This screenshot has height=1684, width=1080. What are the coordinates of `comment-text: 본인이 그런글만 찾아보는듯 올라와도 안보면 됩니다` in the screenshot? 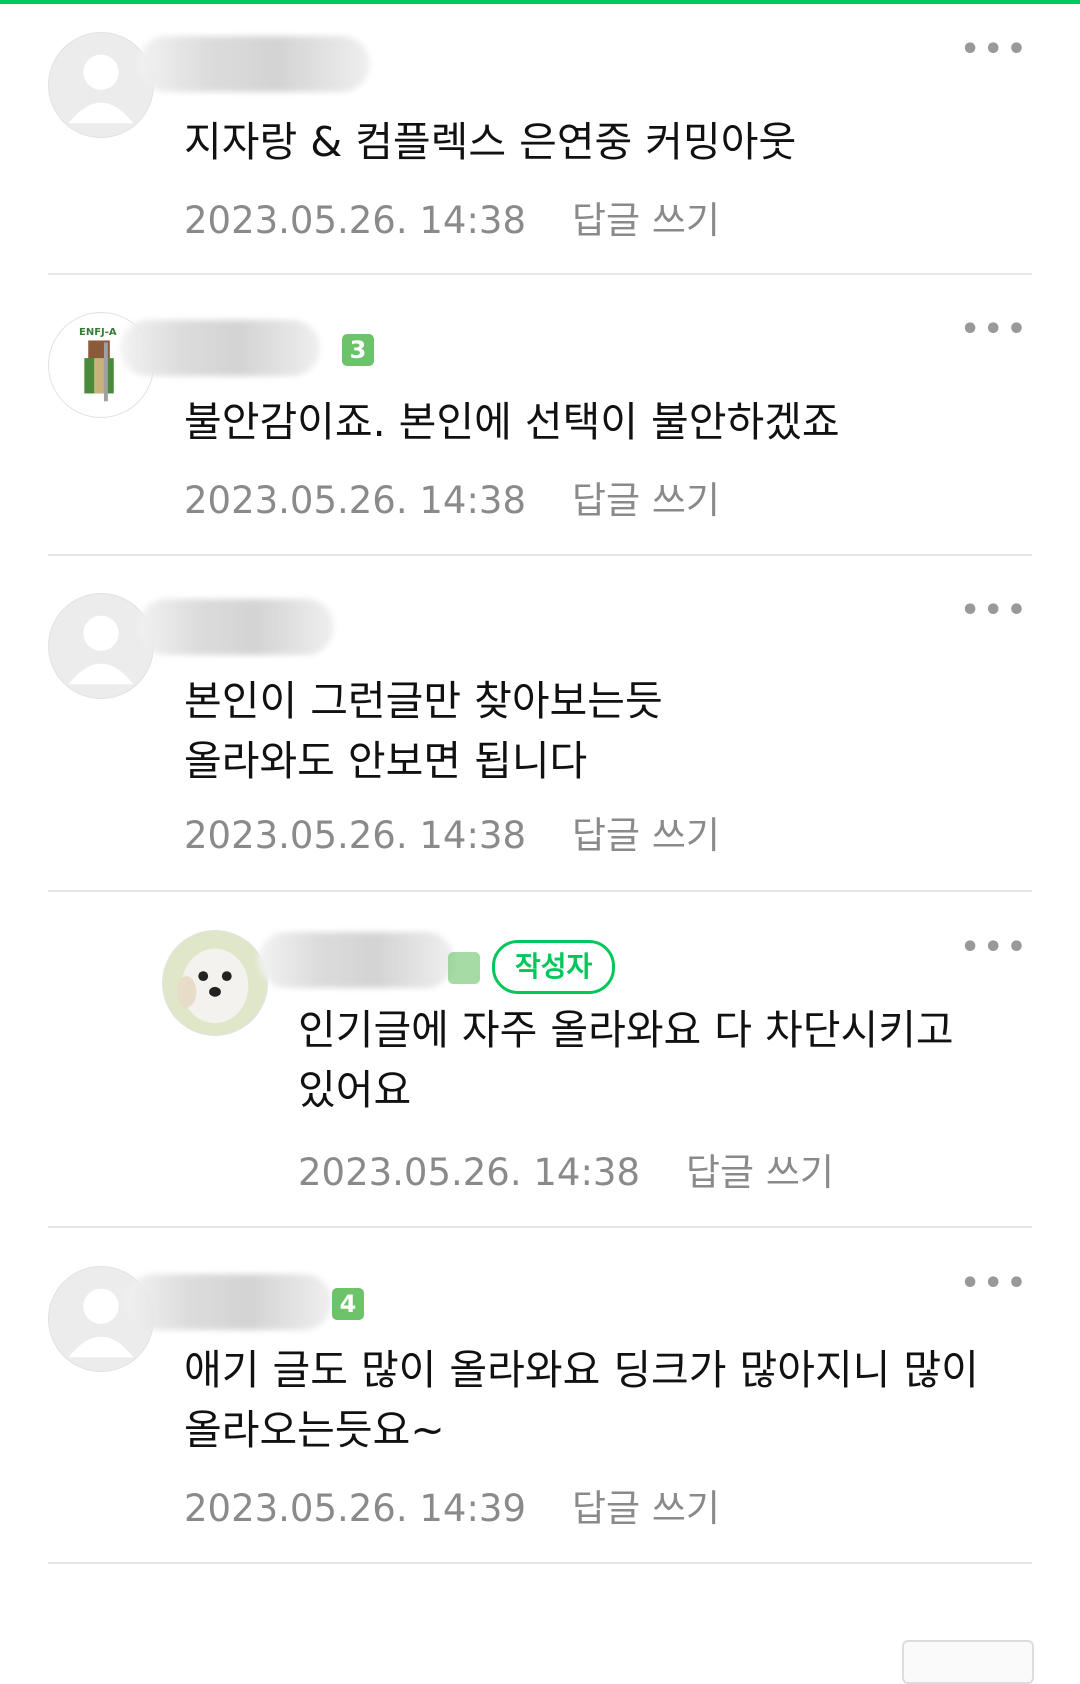 It's located at (423, 731).